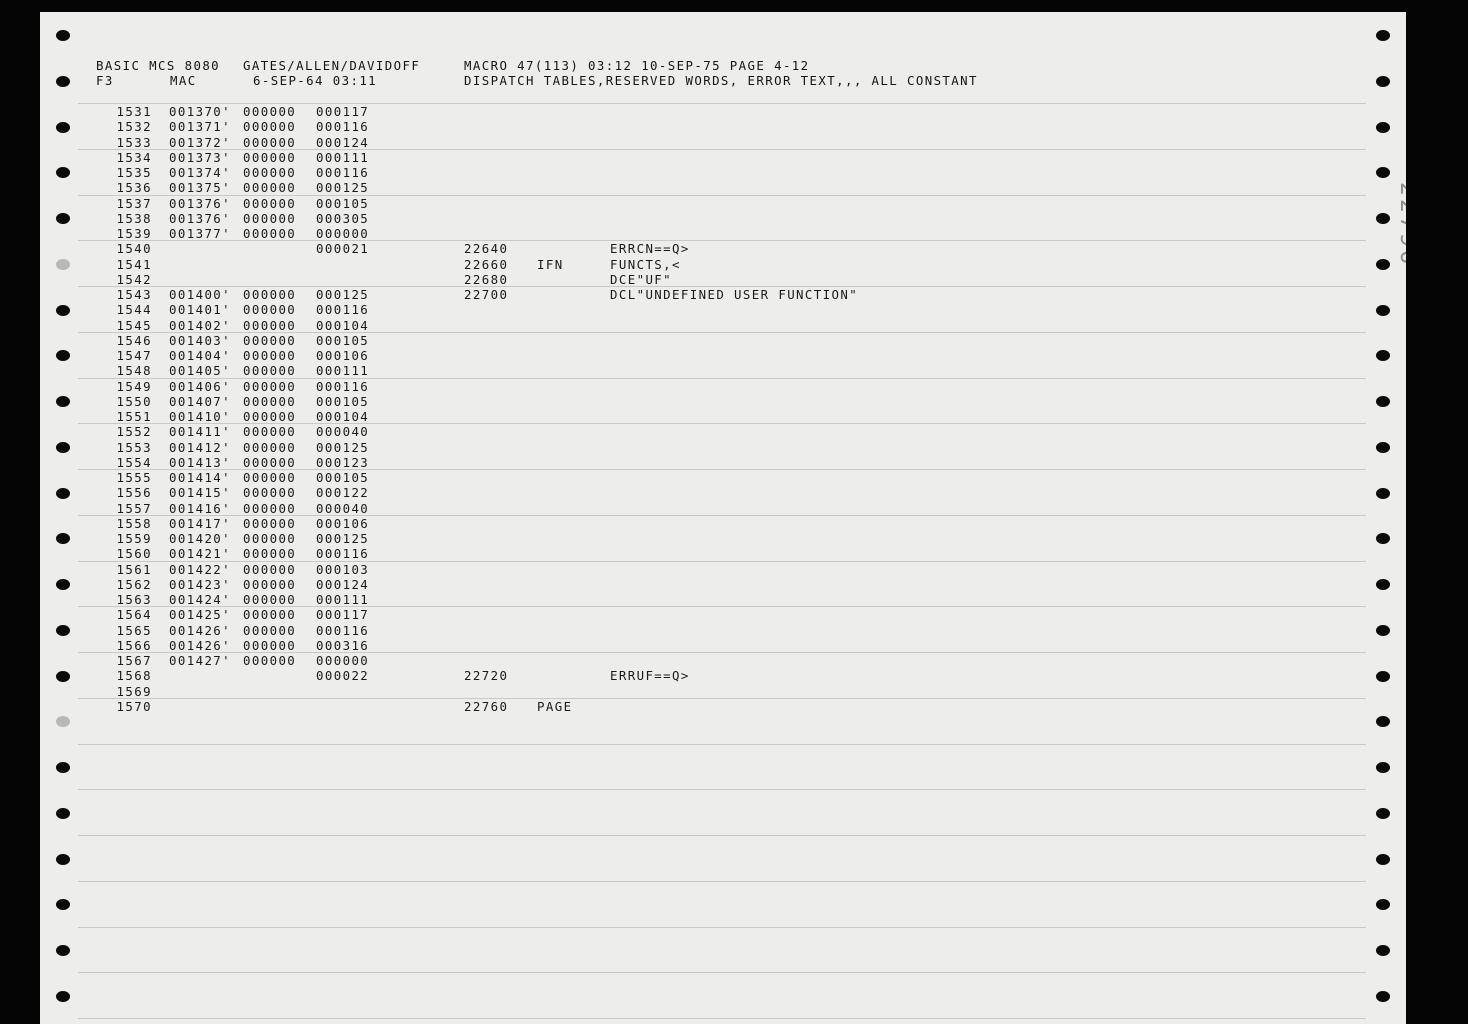  What do you see at coordinates (486, 676) in the screenshot?
I see `source-line-number: 22720` at bounding box center [486, 676].